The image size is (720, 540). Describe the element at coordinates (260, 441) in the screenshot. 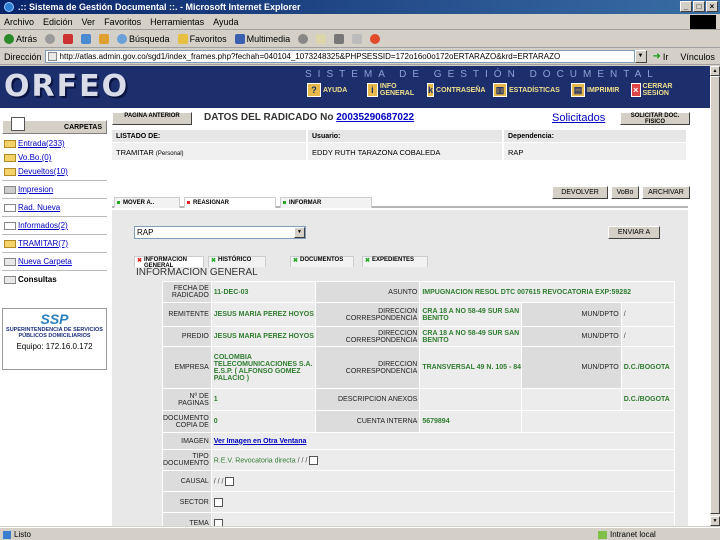

I see `ver-imagen-link: Ver Imagen en Otra Ventana` at that location.